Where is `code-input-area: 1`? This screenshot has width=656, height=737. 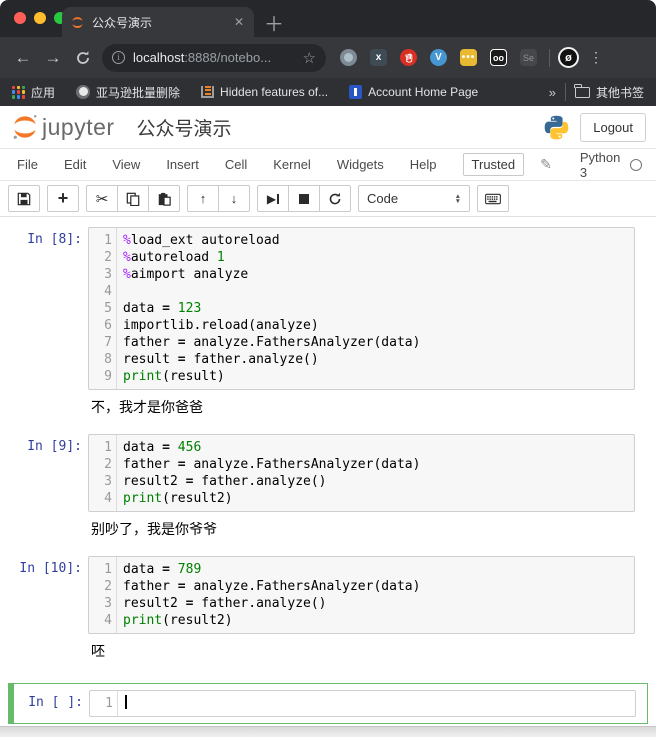 code-input-area: 1 is located at coordinates (362, 703).